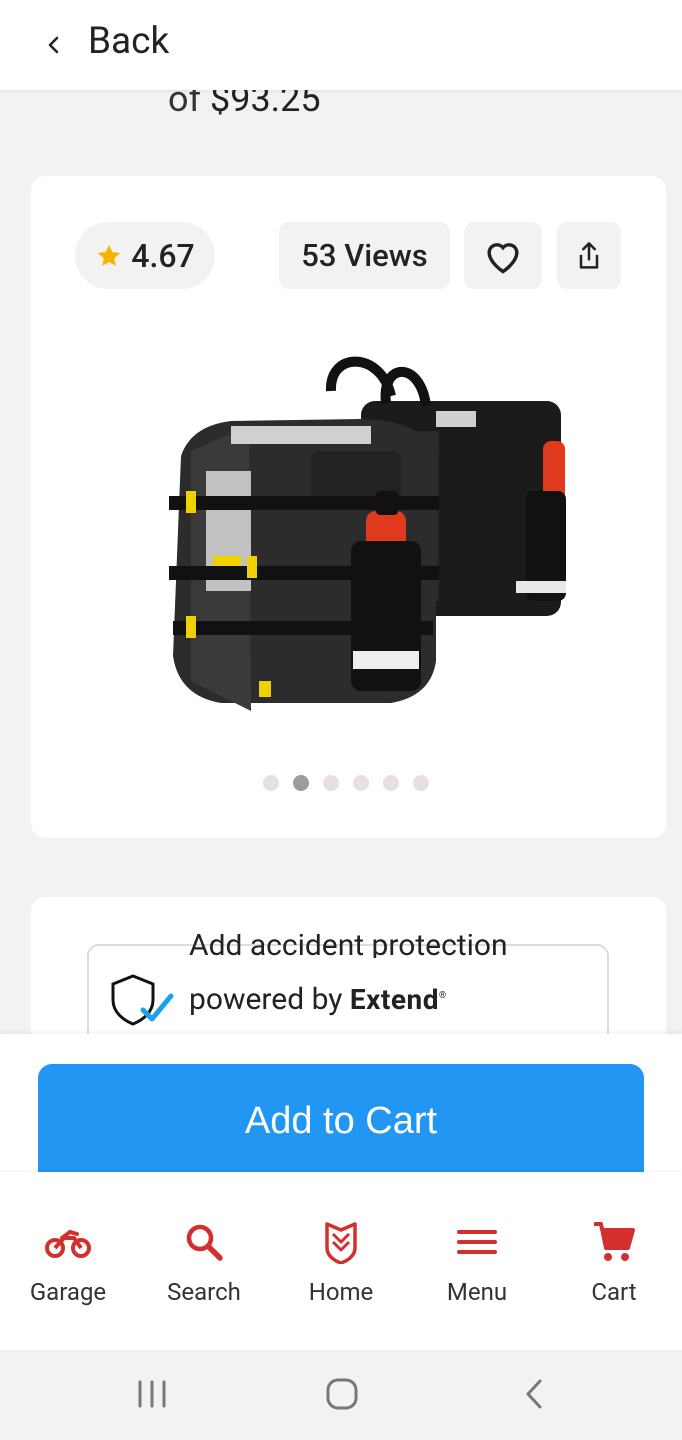 This screenshot has width=682, height=1440. Describe the element at coordinates (341, 1292) in the screenshot. I see `nav-label-home: Home` at that location.